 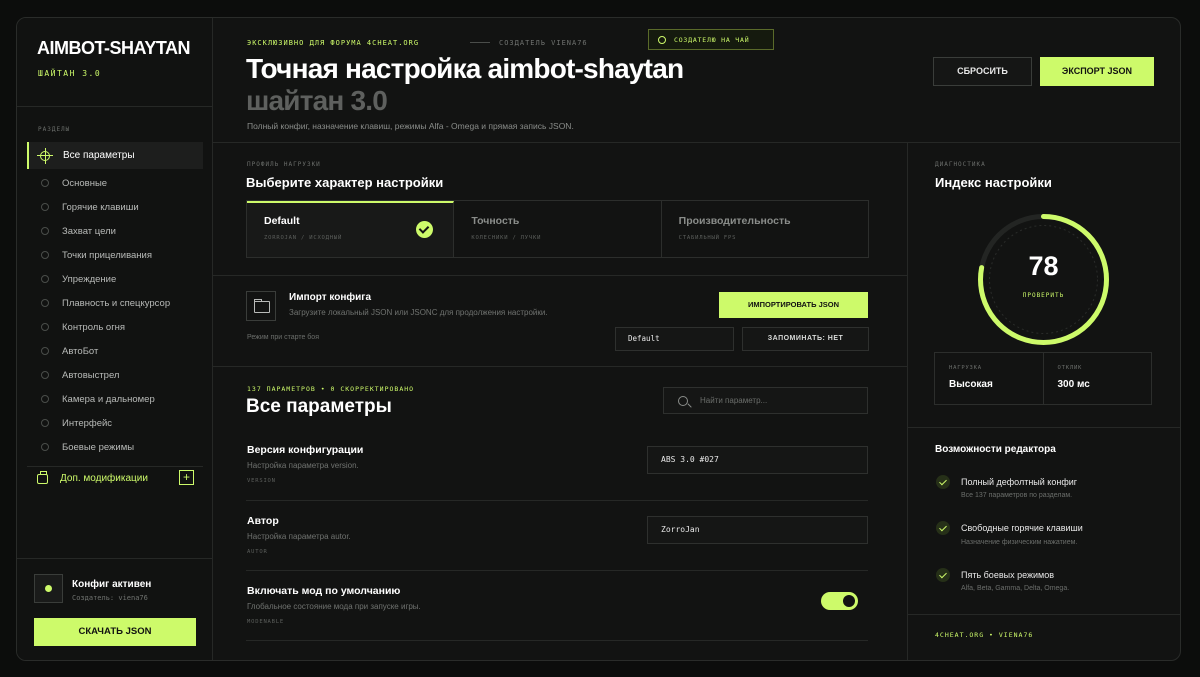 I want to click on sidebar-divider, so click(x=115, y=106).